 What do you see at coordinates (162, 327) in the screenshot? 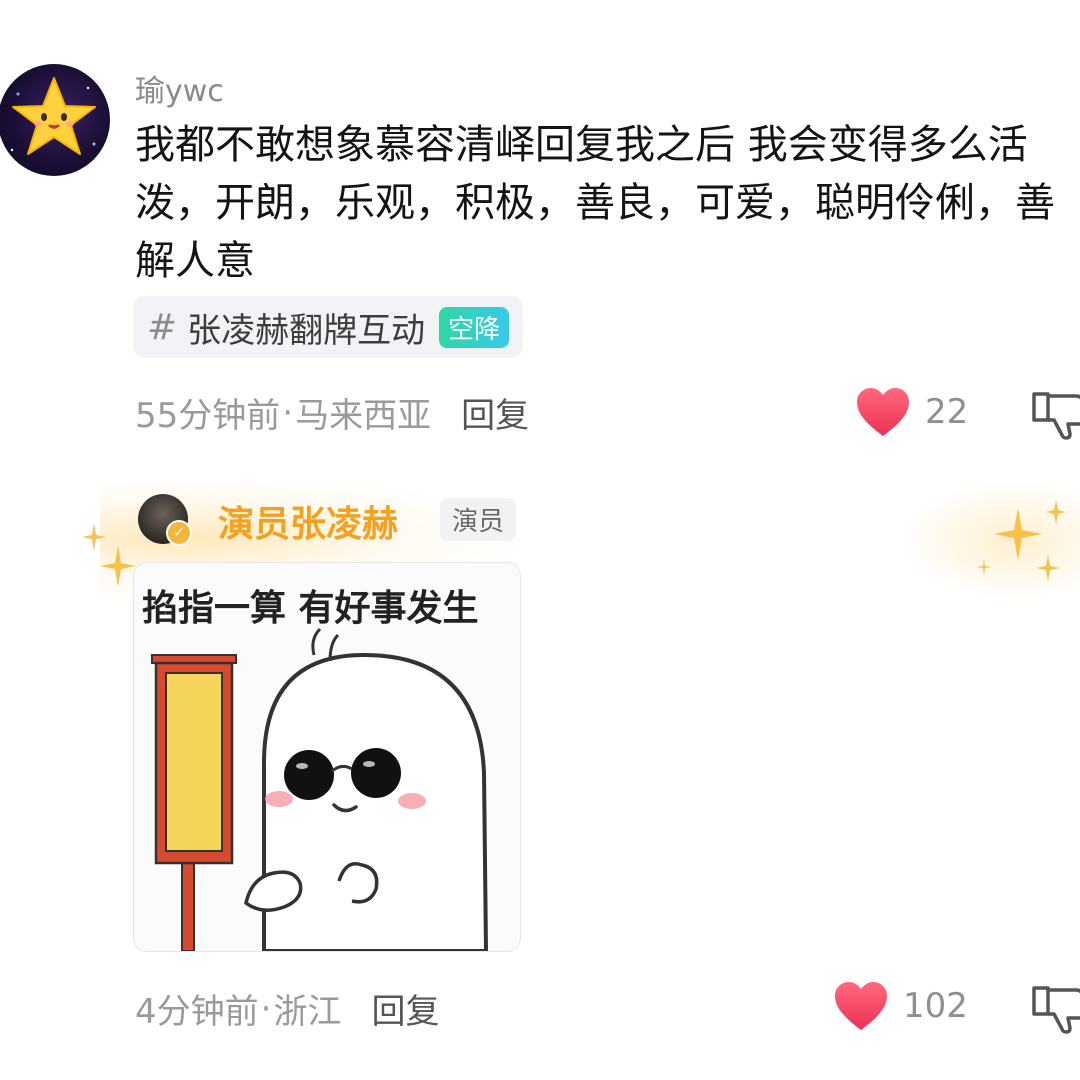
I see `hash-icon: #` at bounding box center [162, 327].